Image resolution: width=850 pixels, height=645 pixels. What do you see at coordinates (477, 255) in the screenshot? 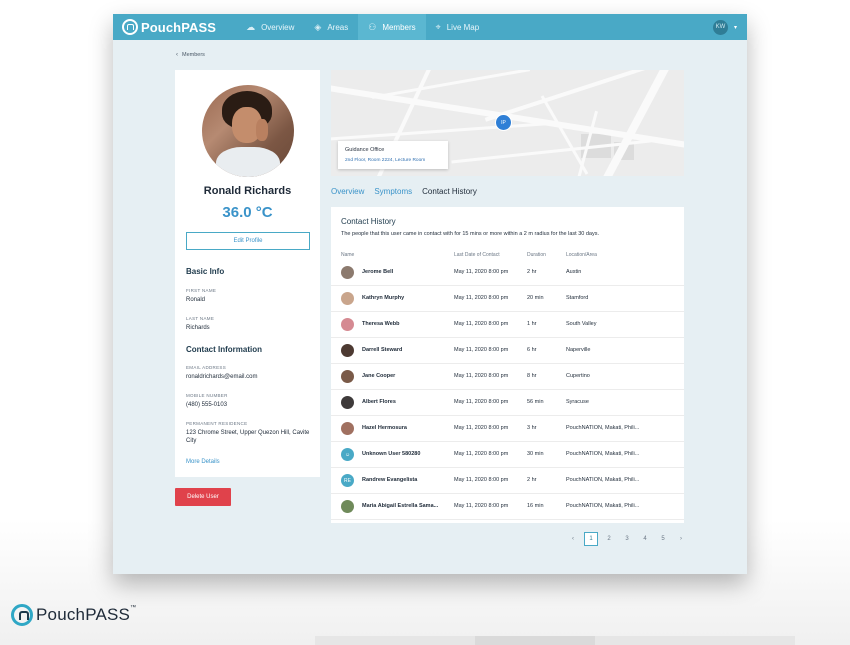
I see `column-header-date: Last Date of Contact` at bounding box center [477, 255].